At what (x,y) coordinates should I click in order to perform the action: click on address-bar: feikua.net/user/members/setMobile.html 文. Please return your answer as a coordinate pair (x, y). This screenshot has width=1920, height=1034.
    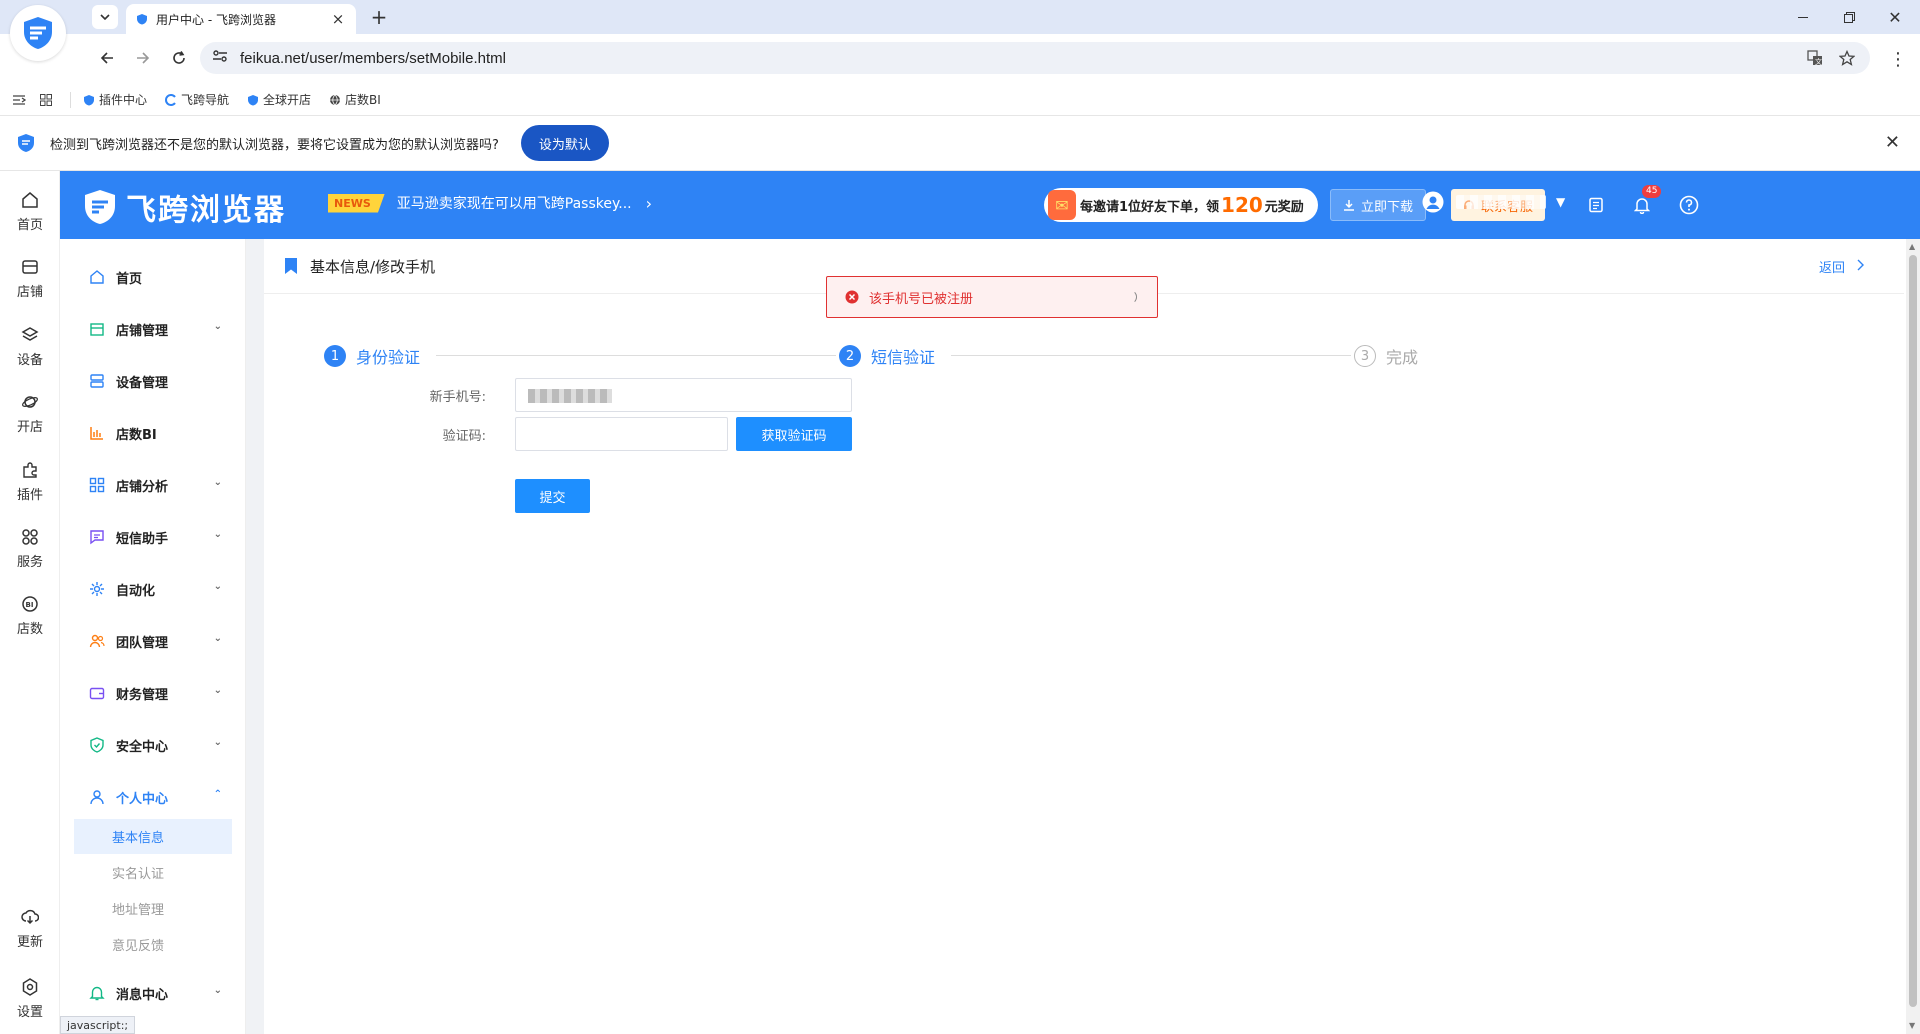
    Looking at the image, I should click on (1035, 58).